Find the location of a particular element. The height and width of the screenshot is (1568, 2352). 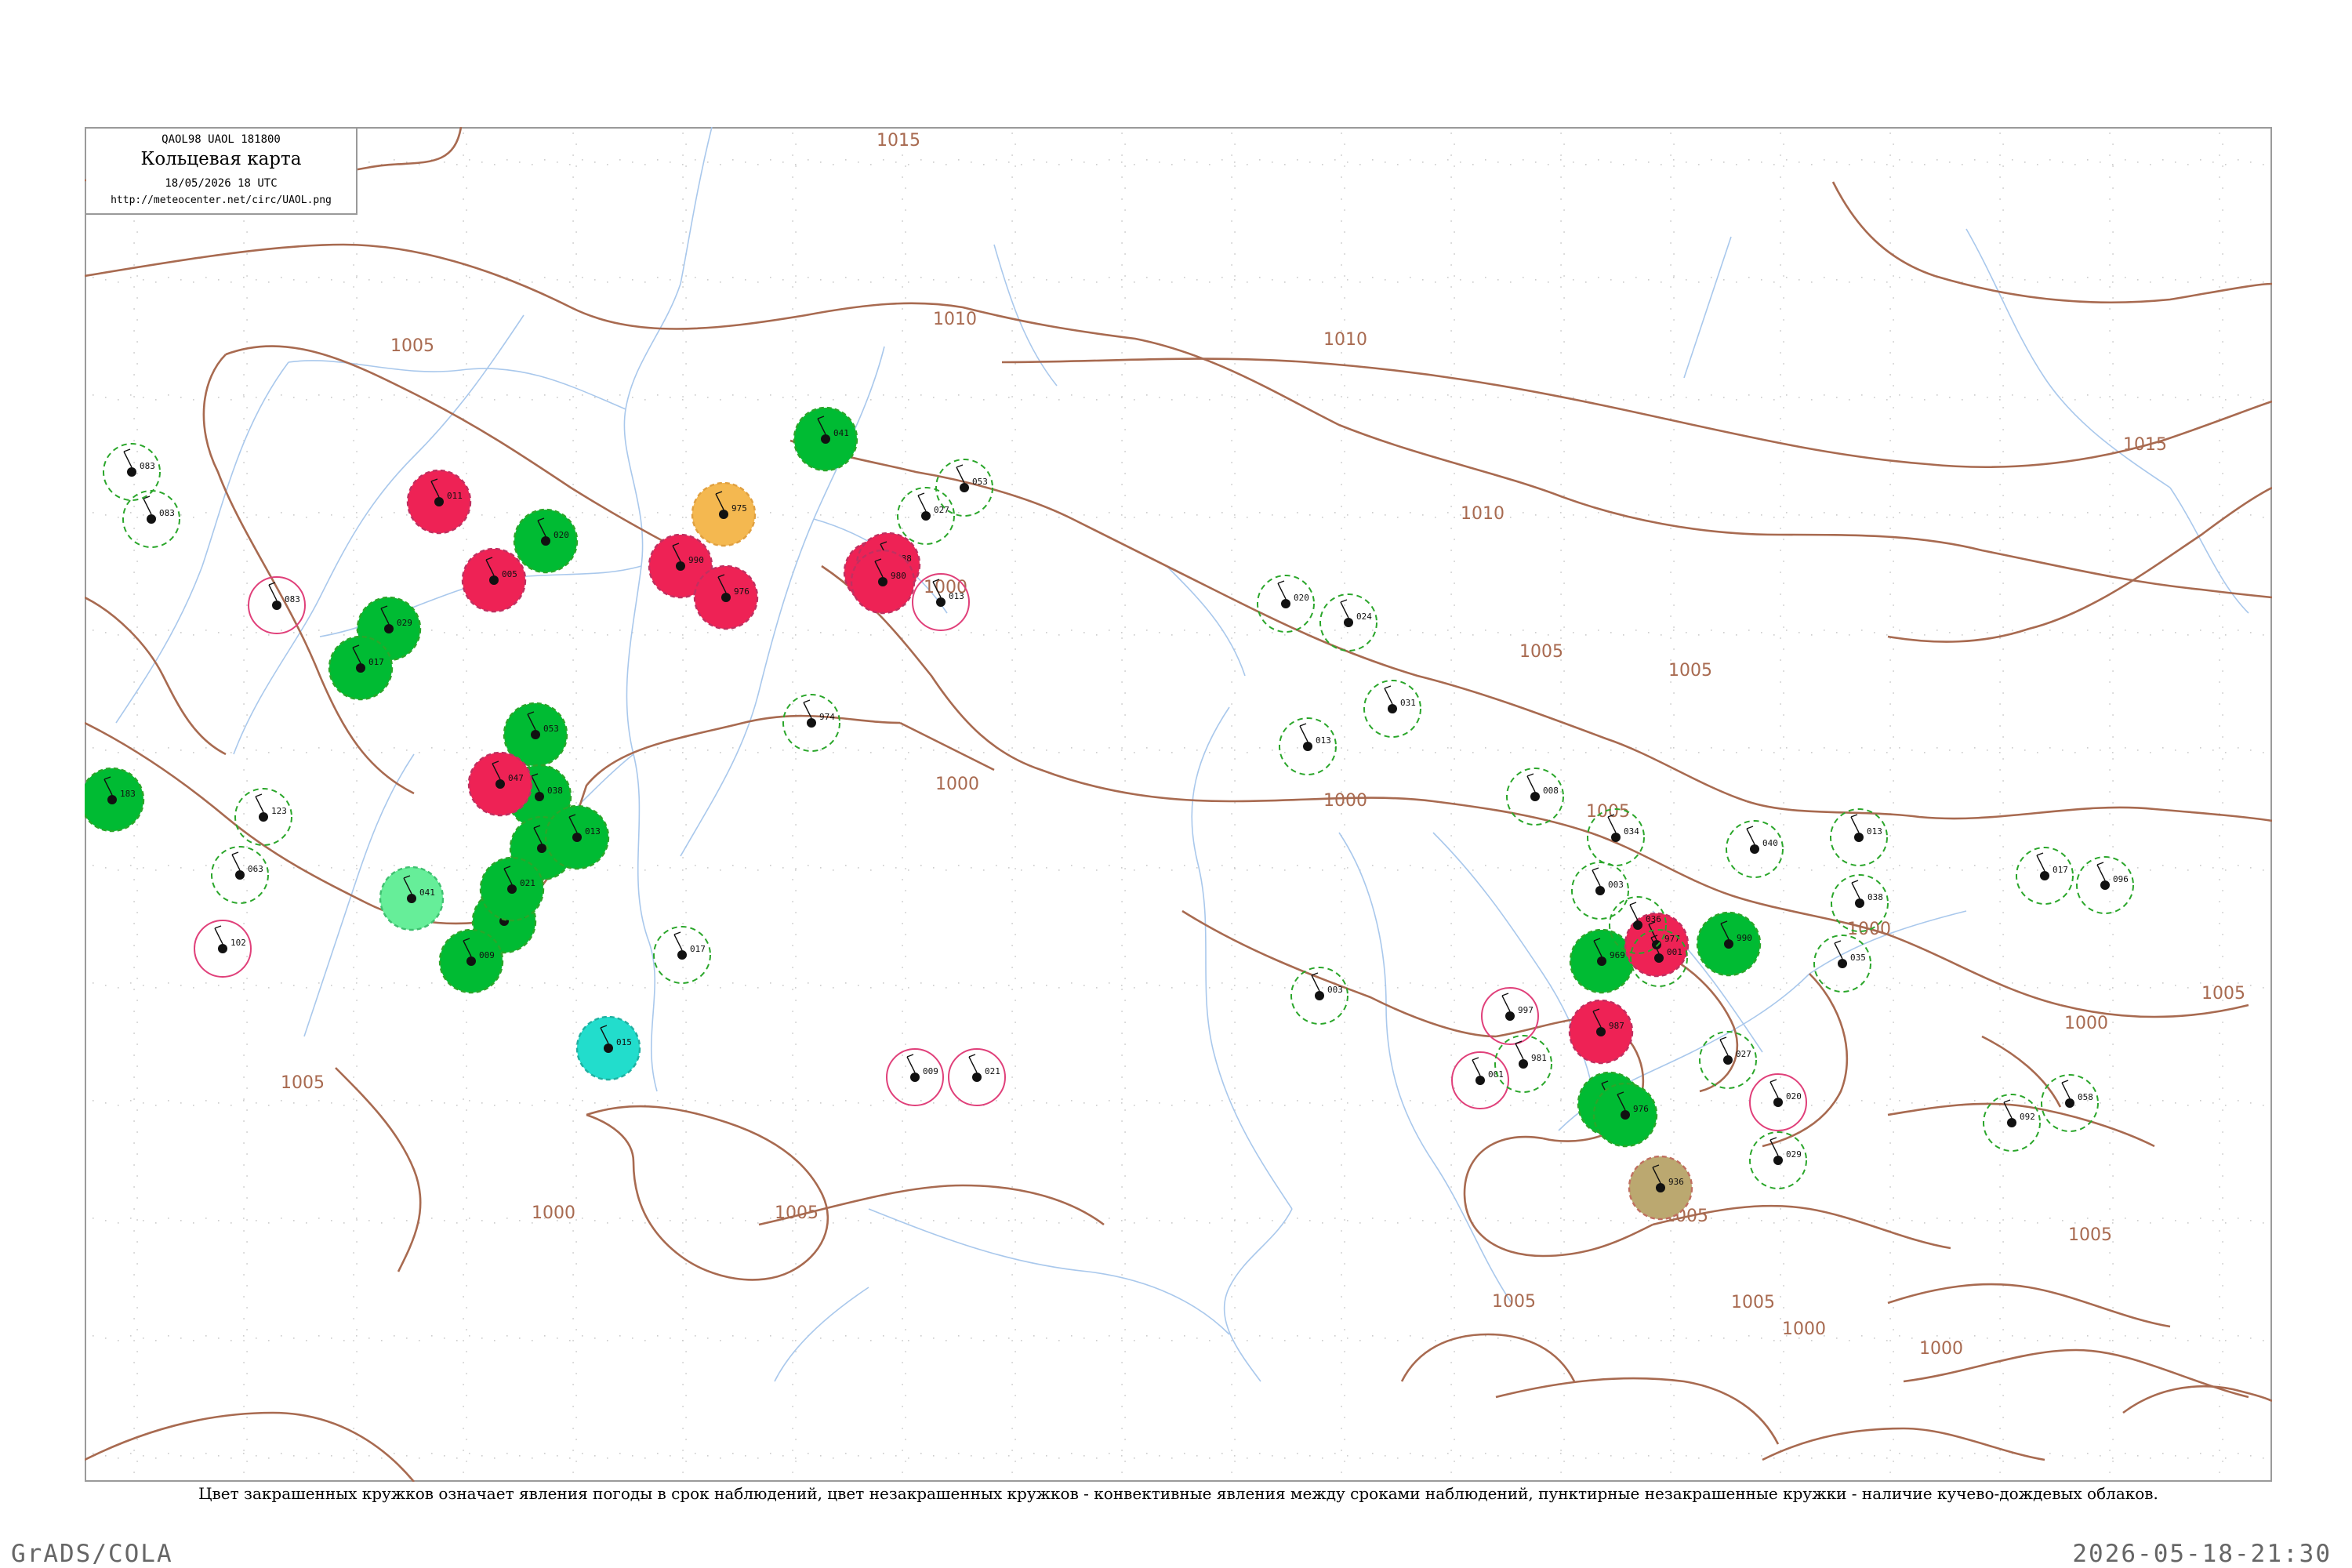

station-thunder: 020 is located at coordinates (546, 541).